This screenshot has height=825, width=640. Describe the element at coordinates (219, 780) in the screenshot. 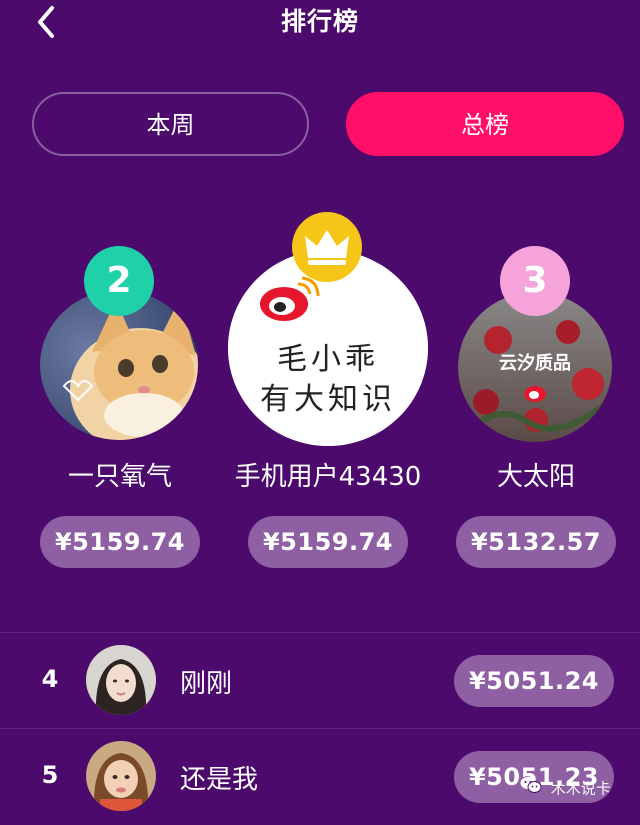

I see `row-name: 还是我` at that location.